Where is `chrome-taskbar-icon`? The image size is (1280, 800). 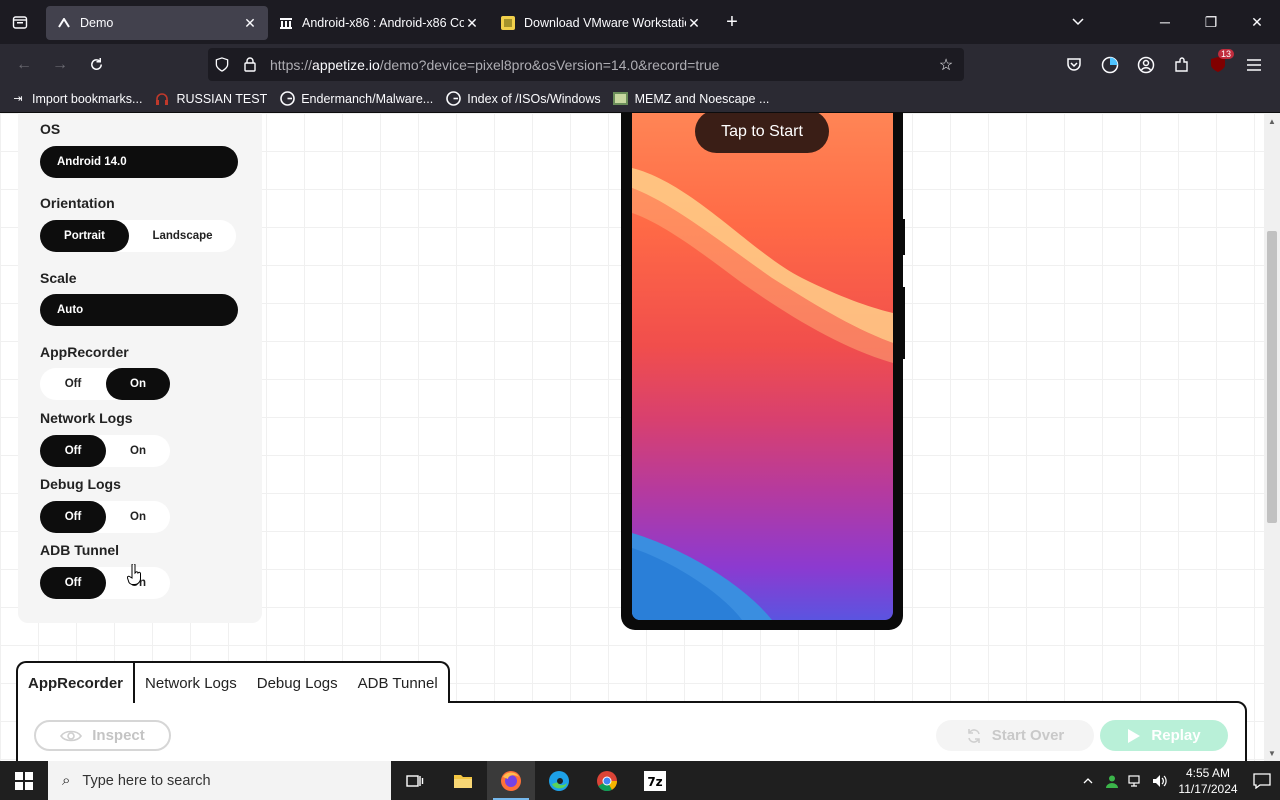 chrome-taskbar-icon is located at coordinates (607, 780).